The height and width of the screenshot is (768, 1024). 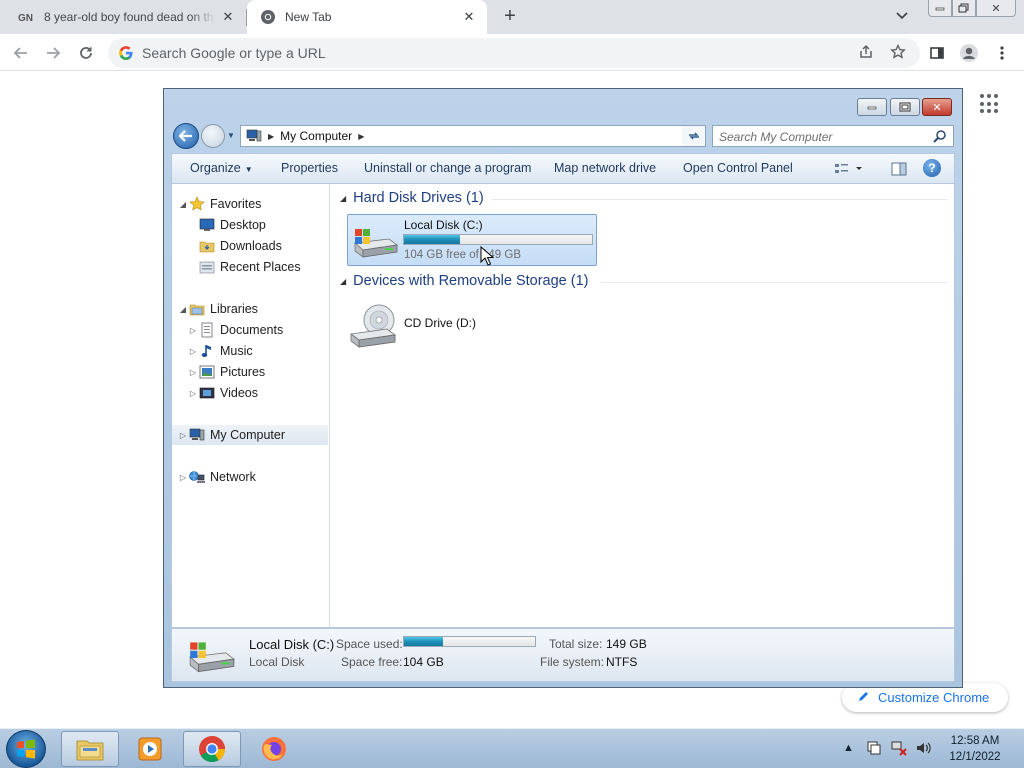 I want to click on nav-item-videos: ▷ Videos, so click(x=250, y=393).